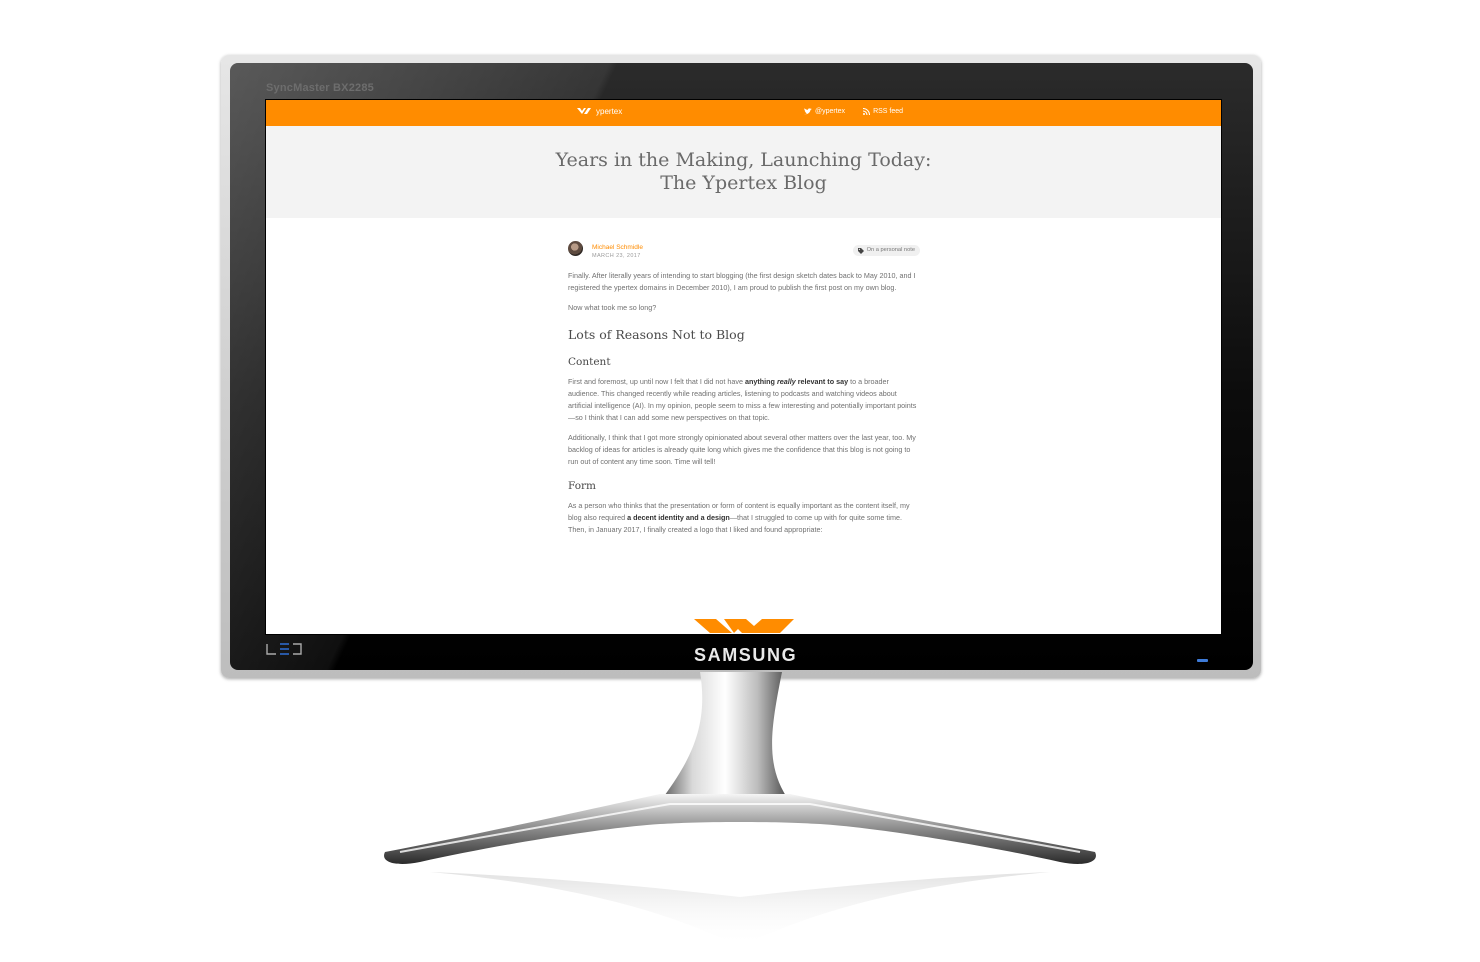  What do you see at coordinates (830, 111) in the screenshot?
I see `twitter-link-label: @ypertex` at bounding box center [830, 111].